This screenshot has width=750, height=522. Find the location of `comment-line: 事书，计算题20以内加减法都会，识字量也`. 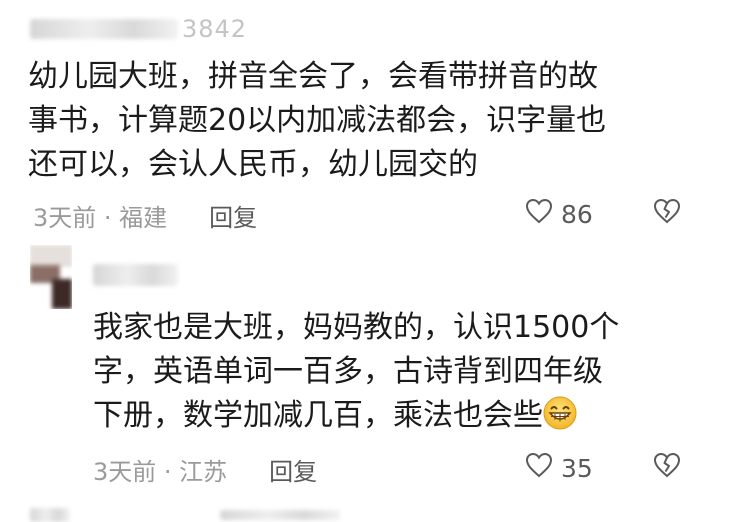

comment-line: 事书，计算题20以内加减法都会，识字量也 is located at coordinates (317, 120).